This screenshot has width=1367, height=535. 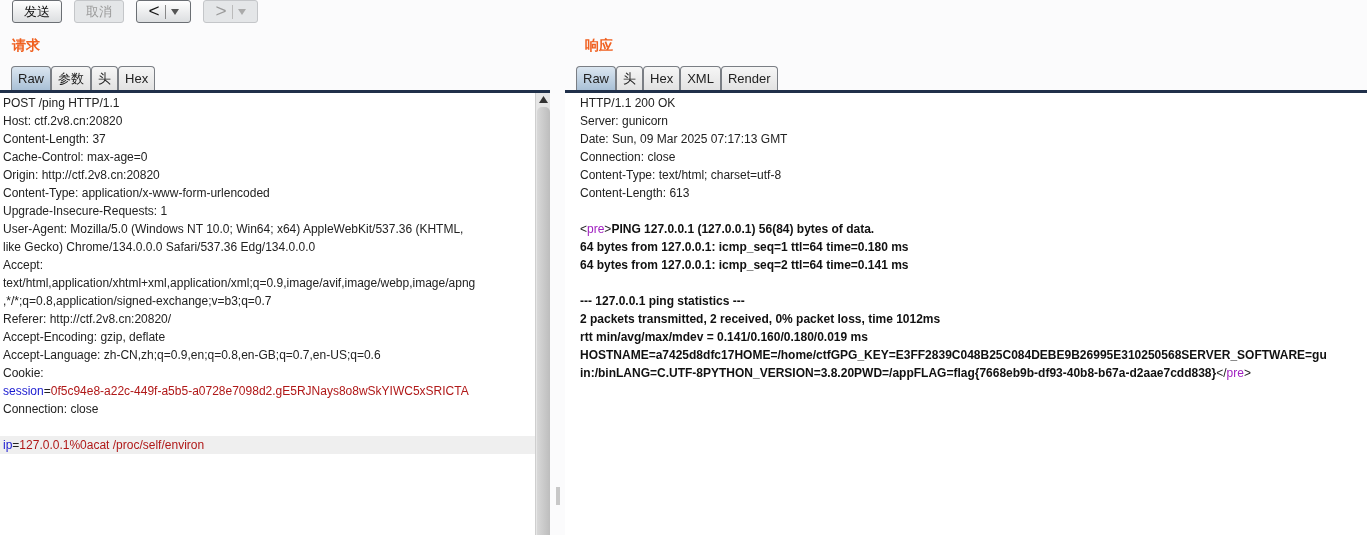 I want to click on code-line: Accept:, so click(x=23, y=265).